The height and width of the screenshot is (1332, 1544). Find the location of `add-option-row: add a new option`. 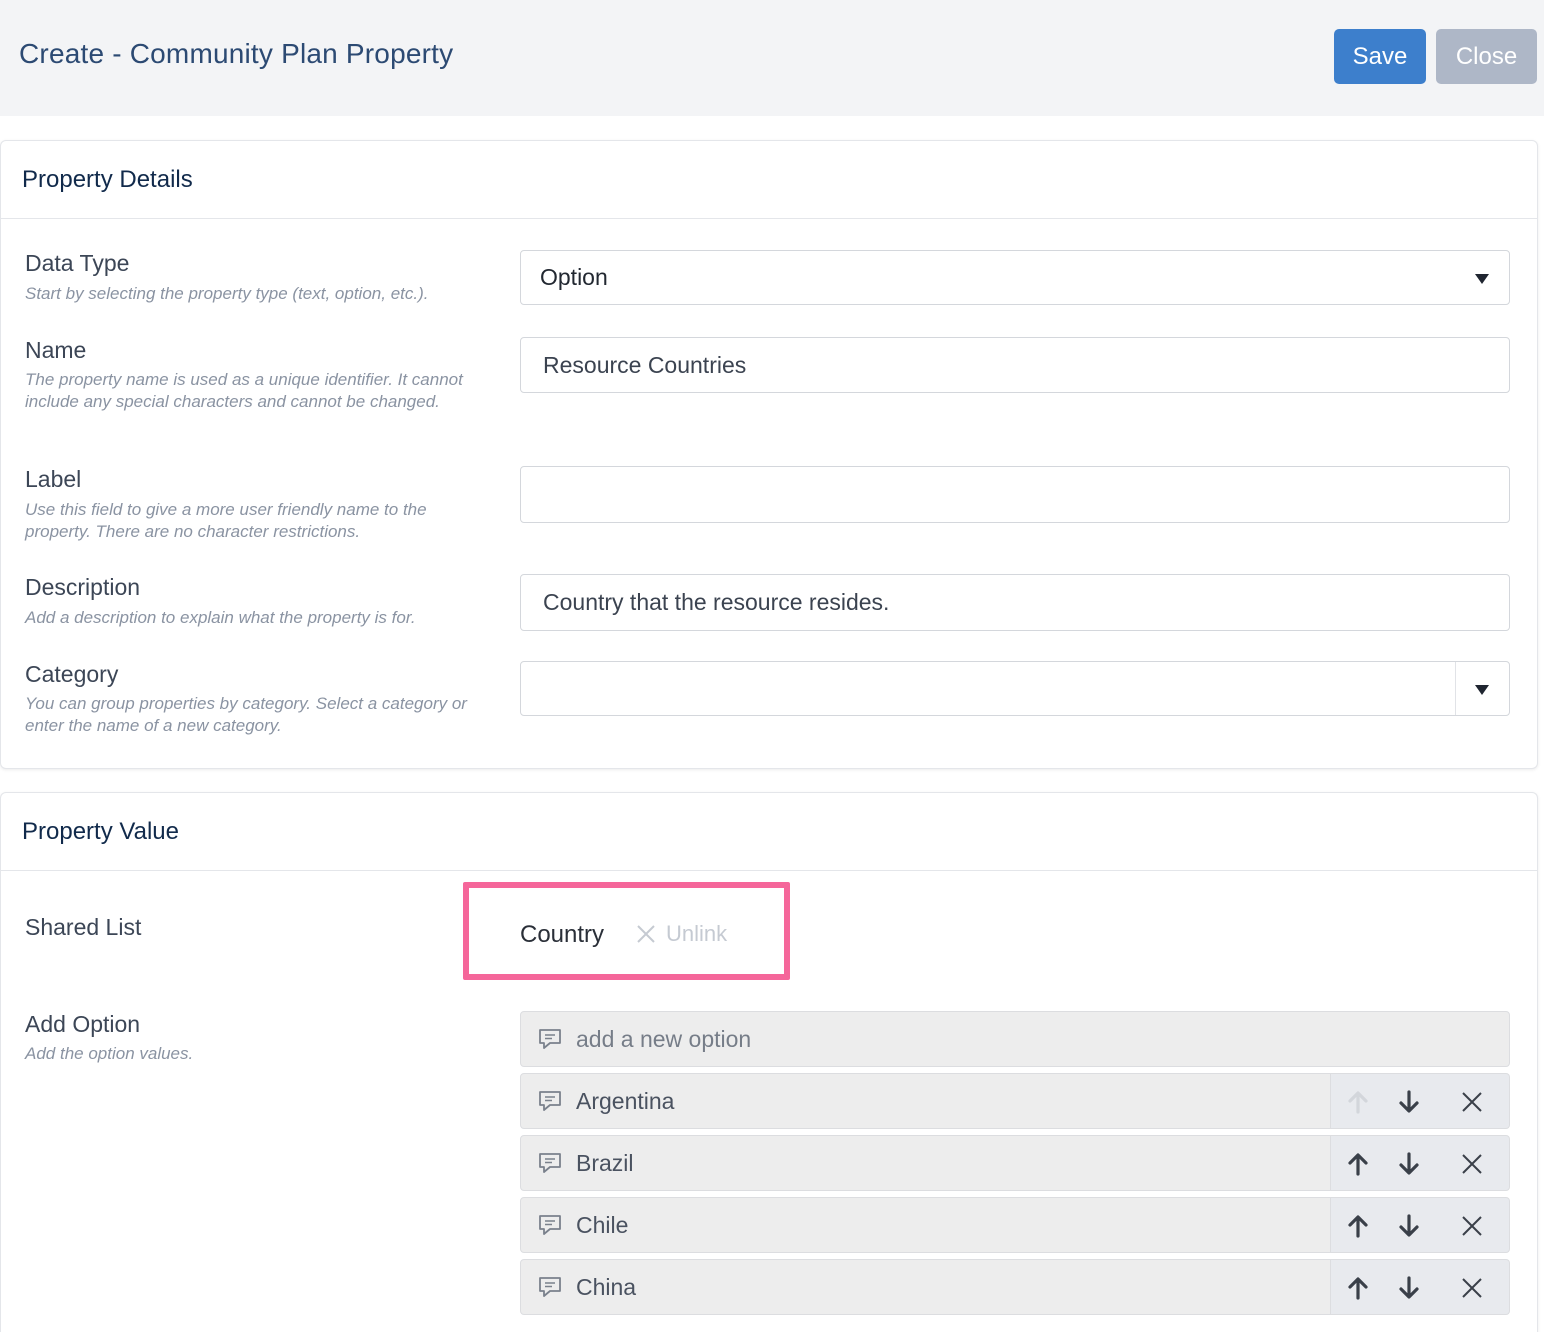

add-option-row: add a new option is located at coordinates (1015, 1039).